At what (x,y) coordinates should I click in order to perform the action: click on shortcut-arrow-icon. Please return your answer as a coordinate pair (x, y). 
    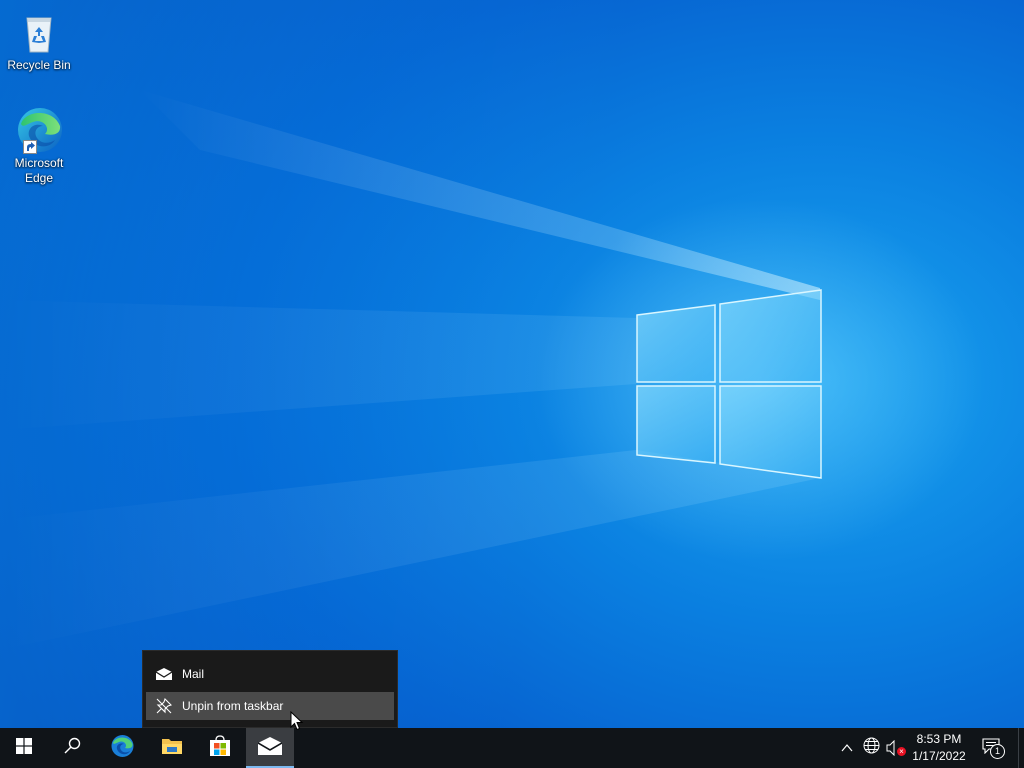
    Looking at the image, I should click on (30, 147).